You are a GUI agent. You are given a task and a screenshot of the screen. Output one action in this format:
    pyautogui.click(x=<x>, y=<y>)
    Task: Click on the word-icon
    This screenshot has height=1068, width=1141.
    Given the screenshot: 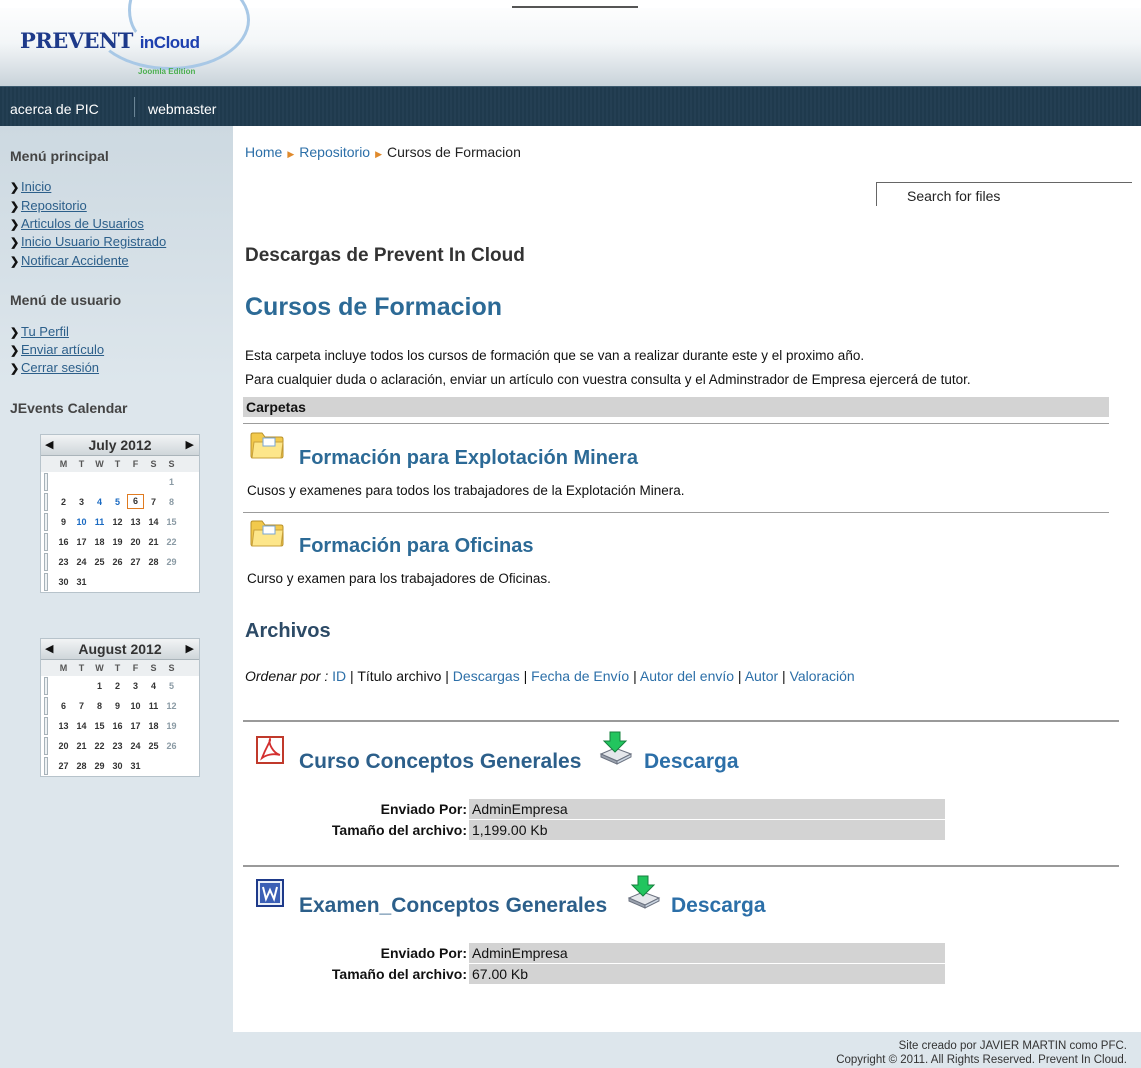 What is the action you would take?
    pyautogui.click(x=270, y=893)
    